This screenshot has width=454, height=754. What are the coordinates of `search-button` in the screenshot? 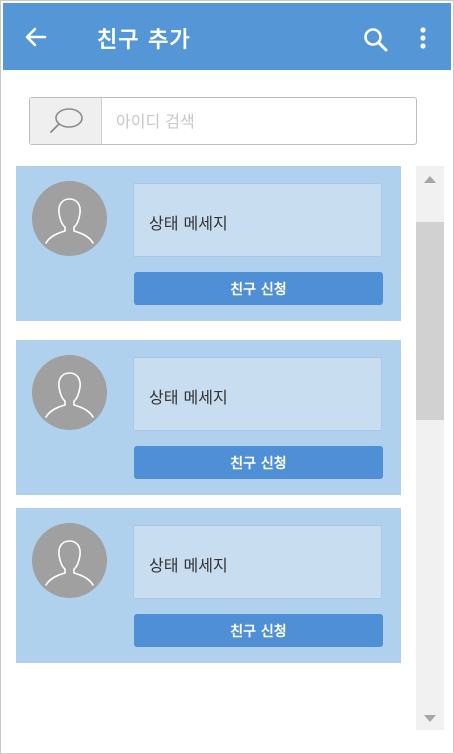 It's located at (376, 40).